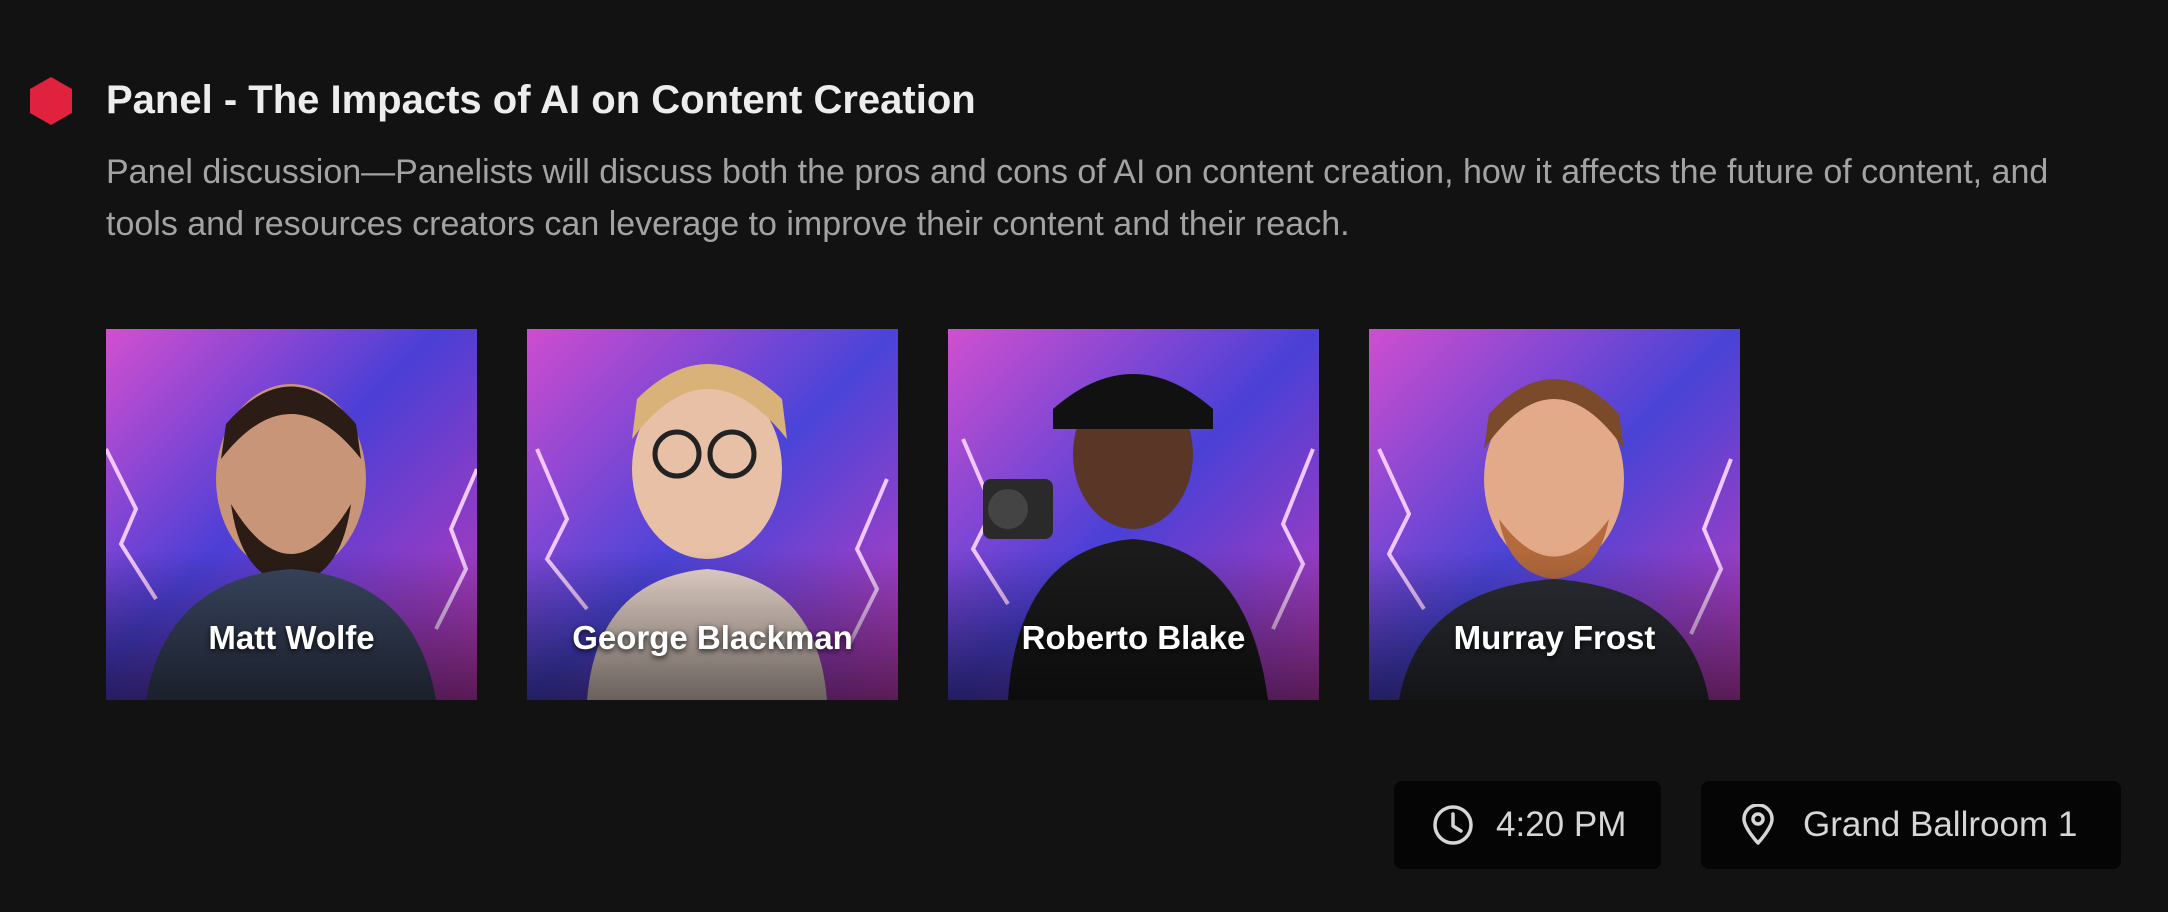  I want to click on location-pin-icon, so click(1758, 824).